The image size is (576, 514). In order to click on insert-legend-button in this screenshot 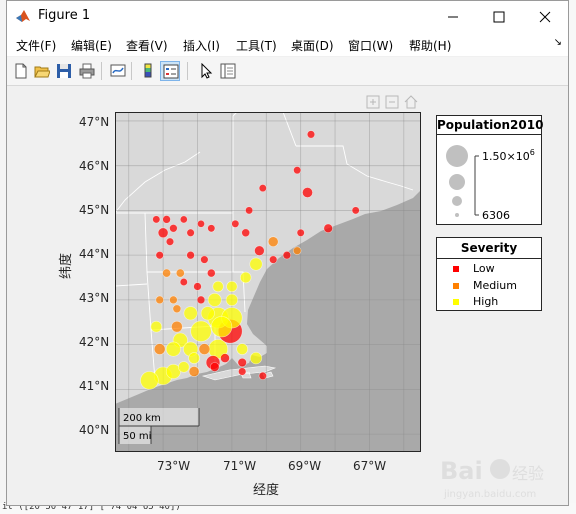, I will do `click(170, 71)`.